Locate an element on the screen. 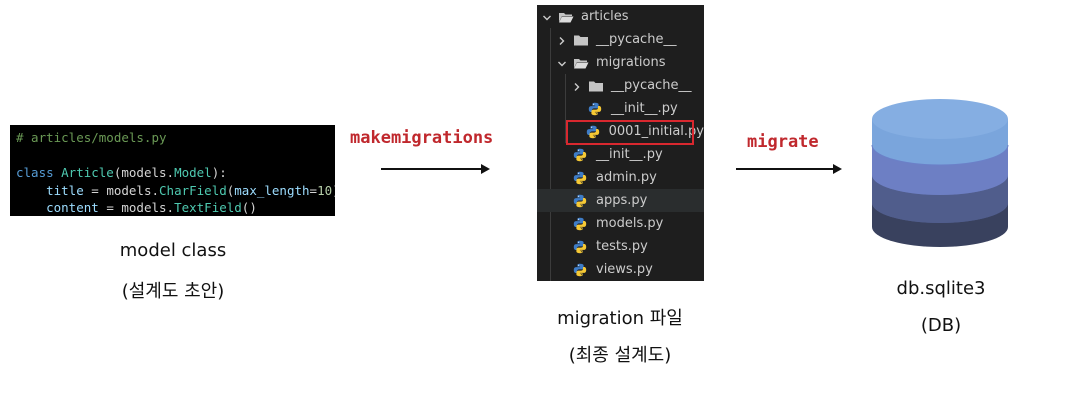 The image size is (1071, 412). explorer-item-label: apps.py is located at coordinates (622, 200).